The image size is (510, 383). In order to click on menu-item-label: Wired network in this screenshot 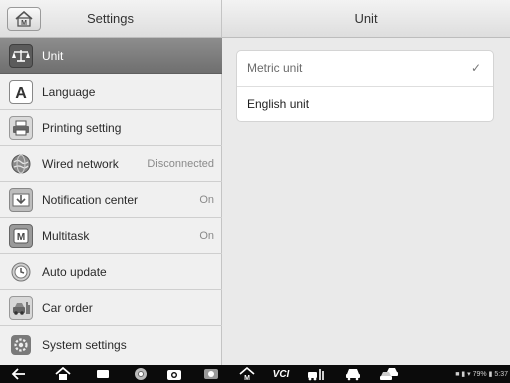, I will do `click(80, 164)`.